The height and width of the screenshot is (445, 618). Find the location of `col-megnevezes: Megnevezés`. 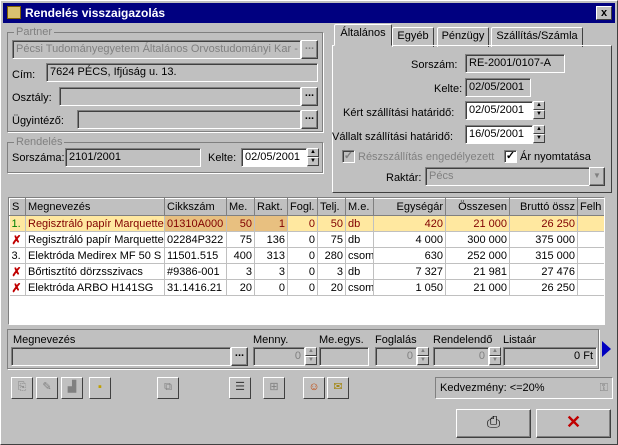

col-megnevezes: Megnevezés is located at coordinates (95, 207).